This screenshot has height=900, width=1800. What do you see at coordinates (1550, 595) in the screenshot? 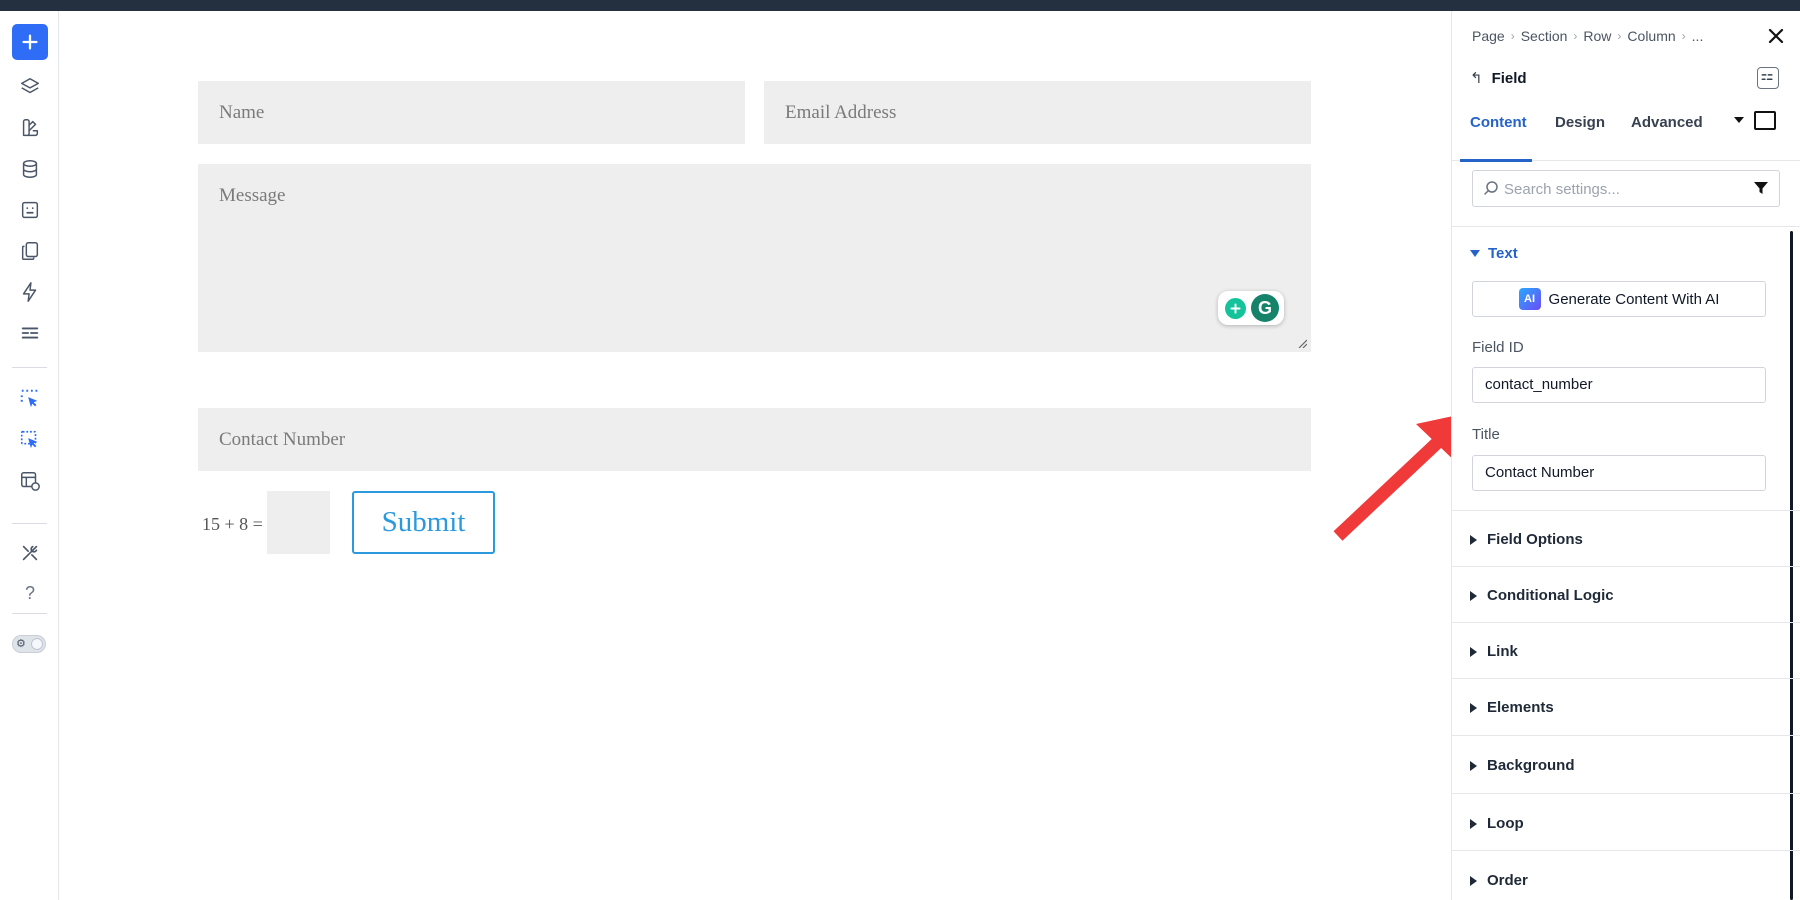
I see `section-label: Conditional Logic` at bounding box center [1550, 595].